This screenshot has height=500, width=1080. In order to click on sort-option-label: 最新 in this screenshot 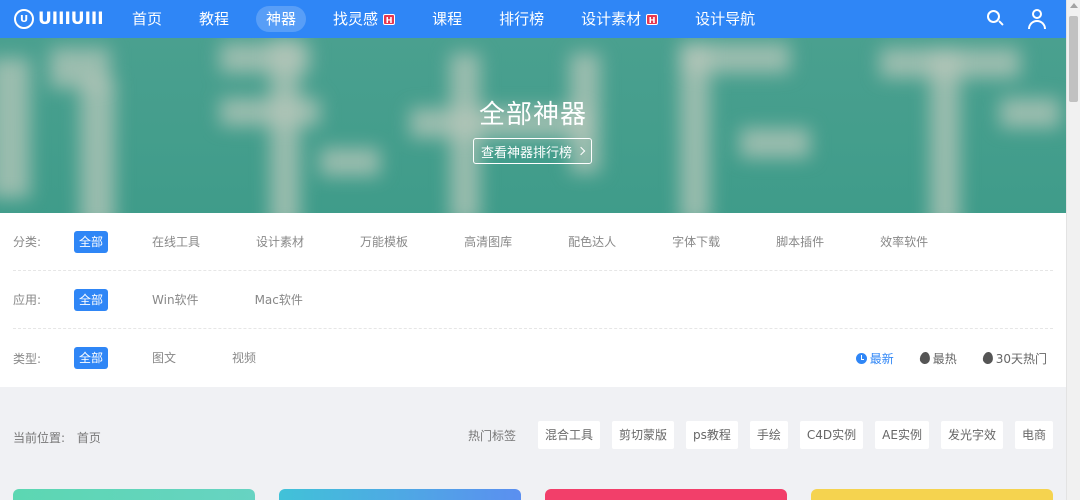, I will do `click(881, 358)`.